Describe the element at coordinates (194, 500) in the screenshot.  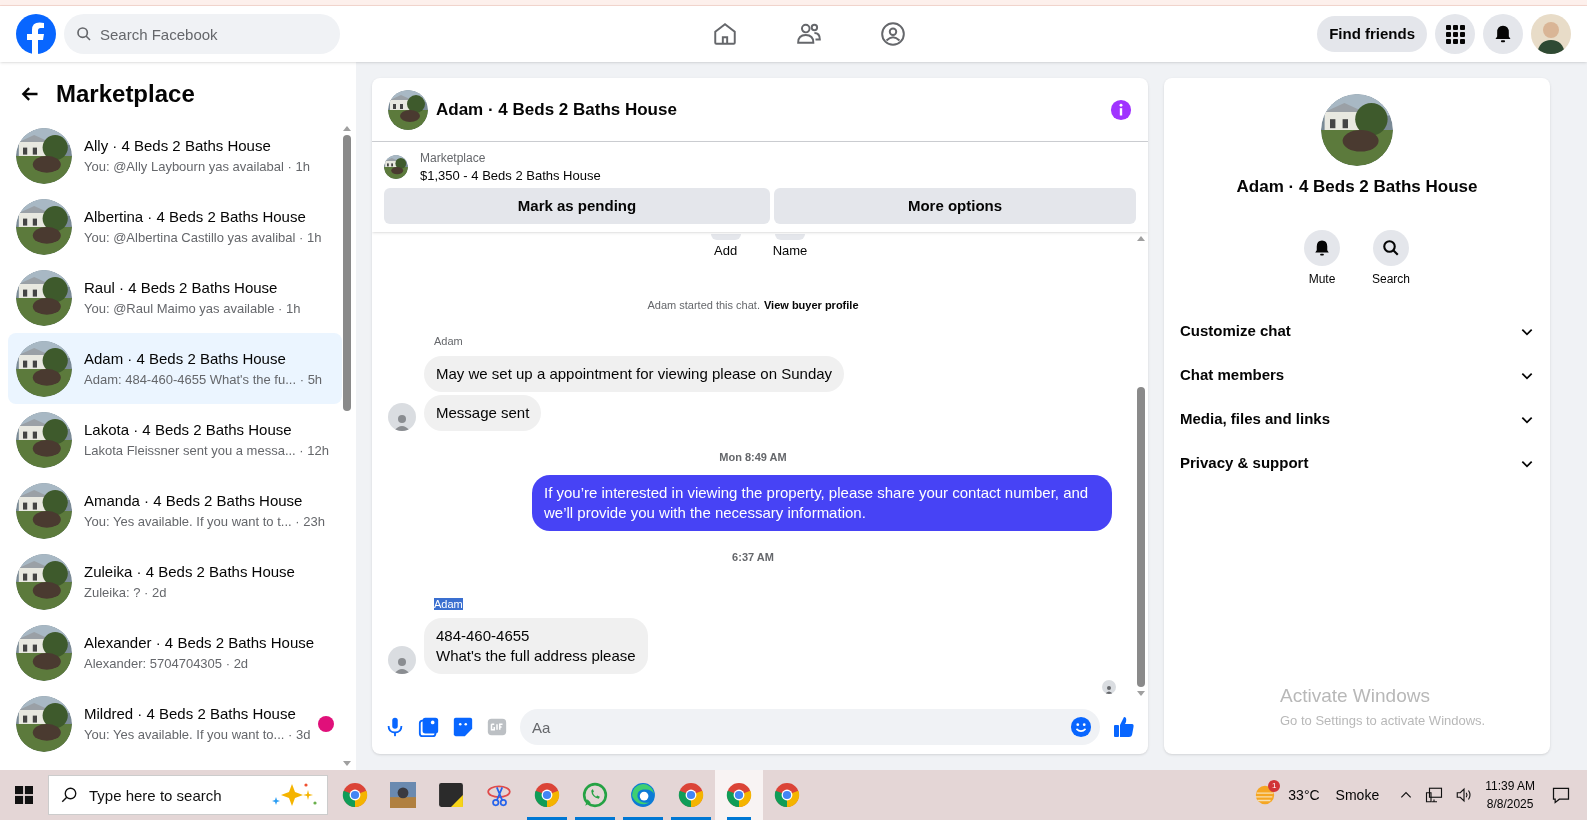
I see `conversation-title: Amanda · 4 Beds 2 Baths House` at that location.